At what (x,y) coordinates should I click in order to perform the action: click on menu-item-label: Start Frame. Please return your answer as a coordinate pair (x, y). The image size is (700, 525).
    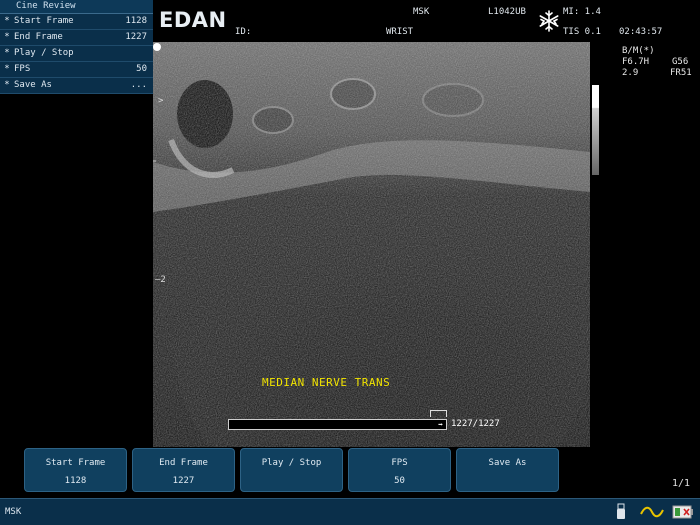
    Looking at the image, I should click on (44, 21).